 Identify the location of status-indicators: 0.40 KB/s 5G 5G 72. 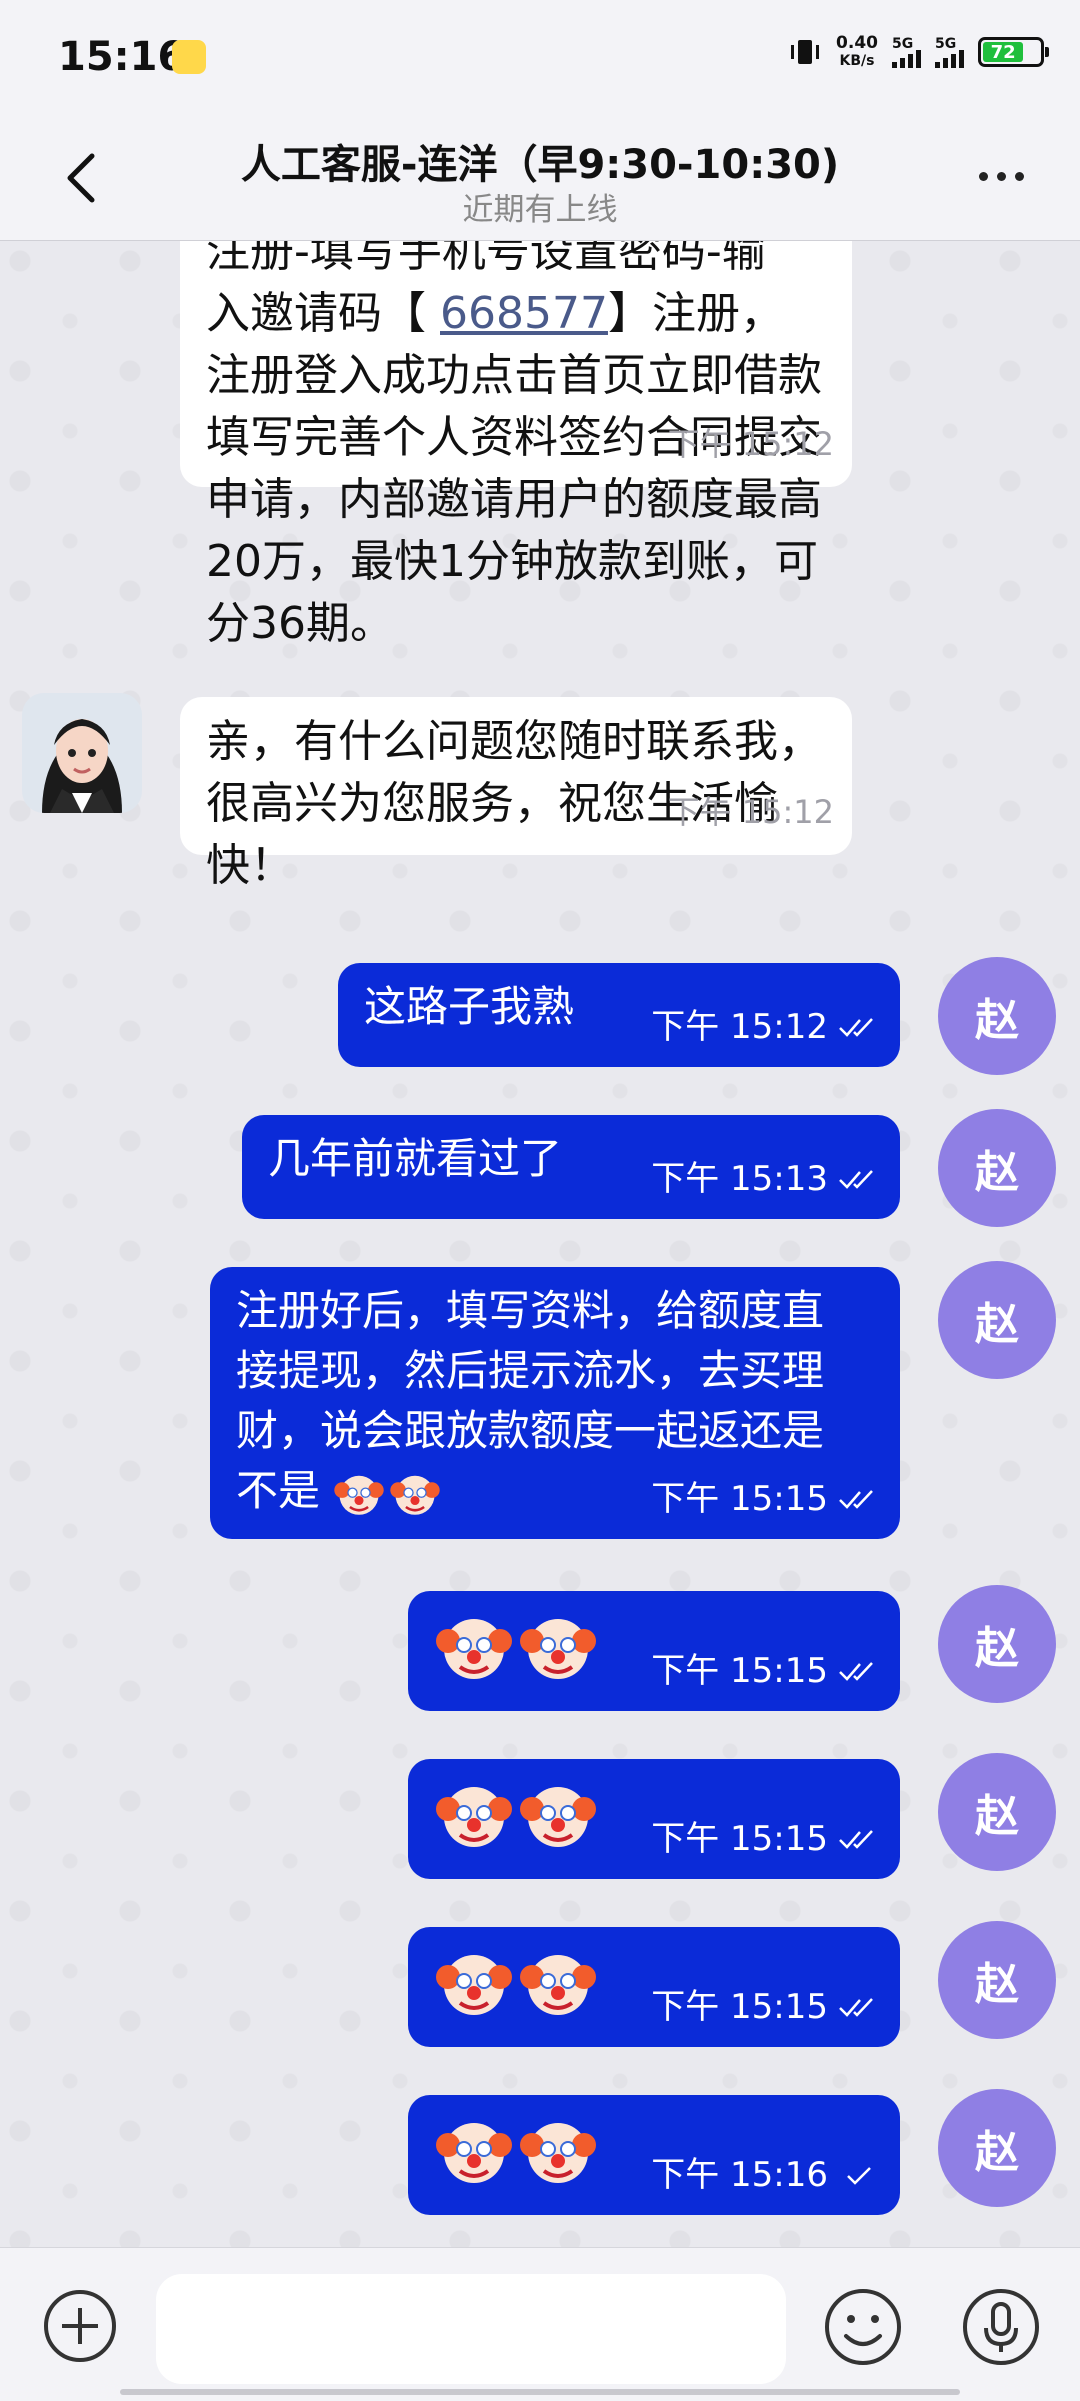
(918, 52).